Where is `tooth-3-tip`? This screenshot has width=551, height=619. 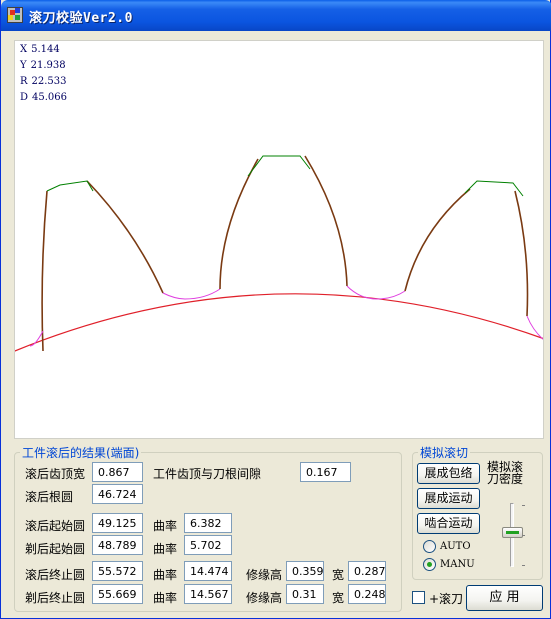 tooth-3-tip is located at coordinates (494, 188).